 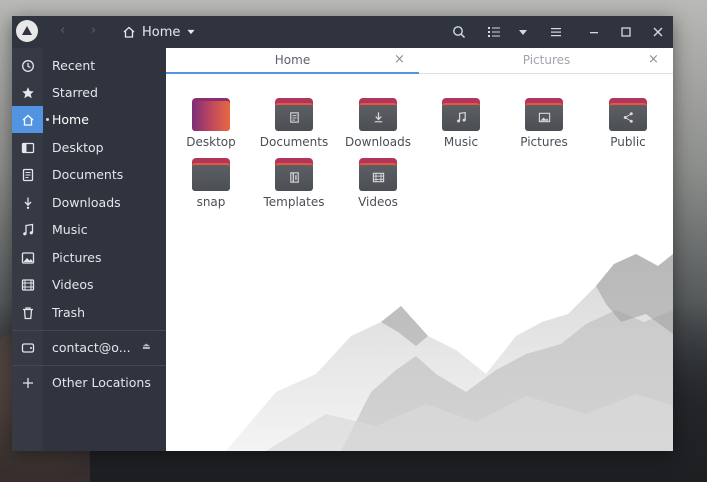 I want to click on sidebar-item-label: Pictures, so click(x=77, y=257).